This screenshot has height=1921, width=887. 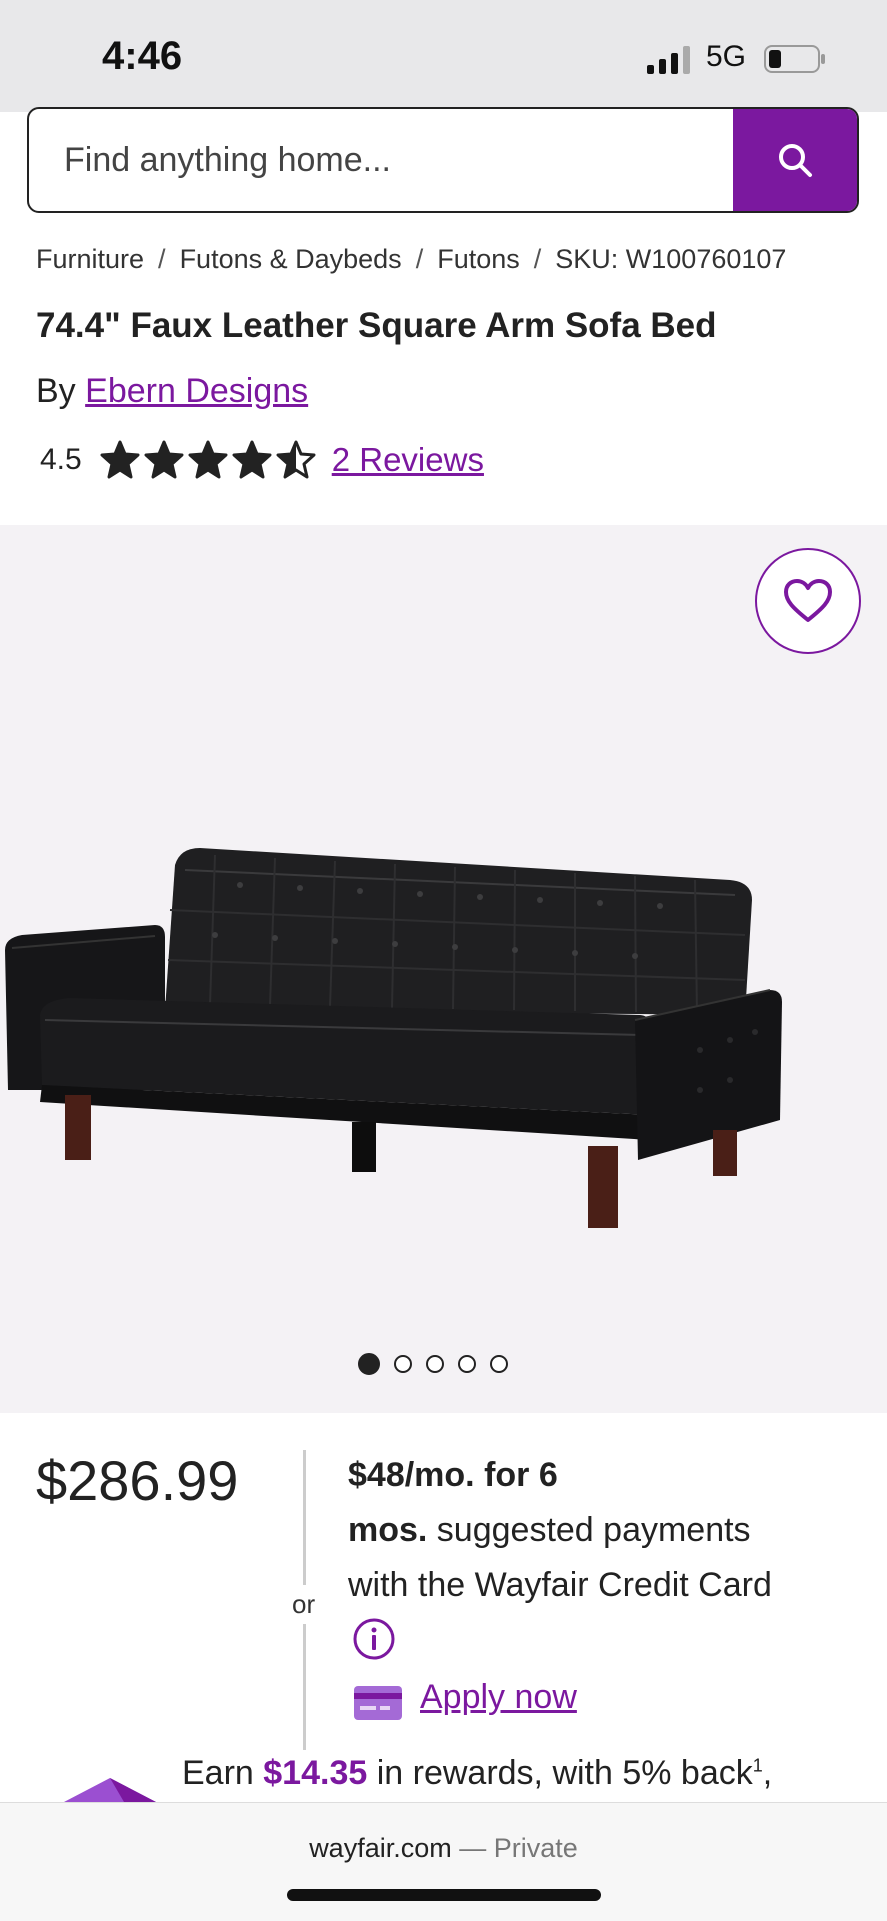 I want to click on status-bar: 4:46 5G, so click(x=443, y=56).